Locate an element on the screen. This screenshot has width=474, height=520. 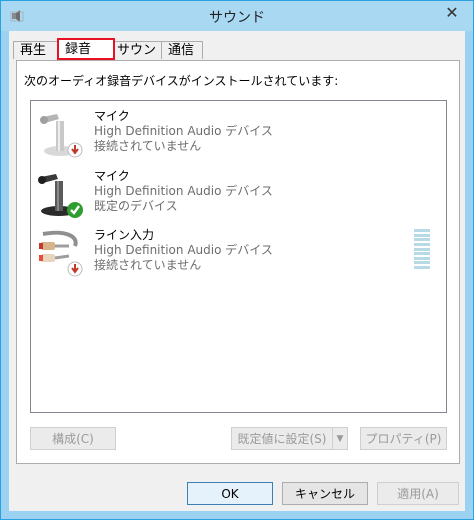
tab-recording: 録音 is located at coordinates (86, 49).